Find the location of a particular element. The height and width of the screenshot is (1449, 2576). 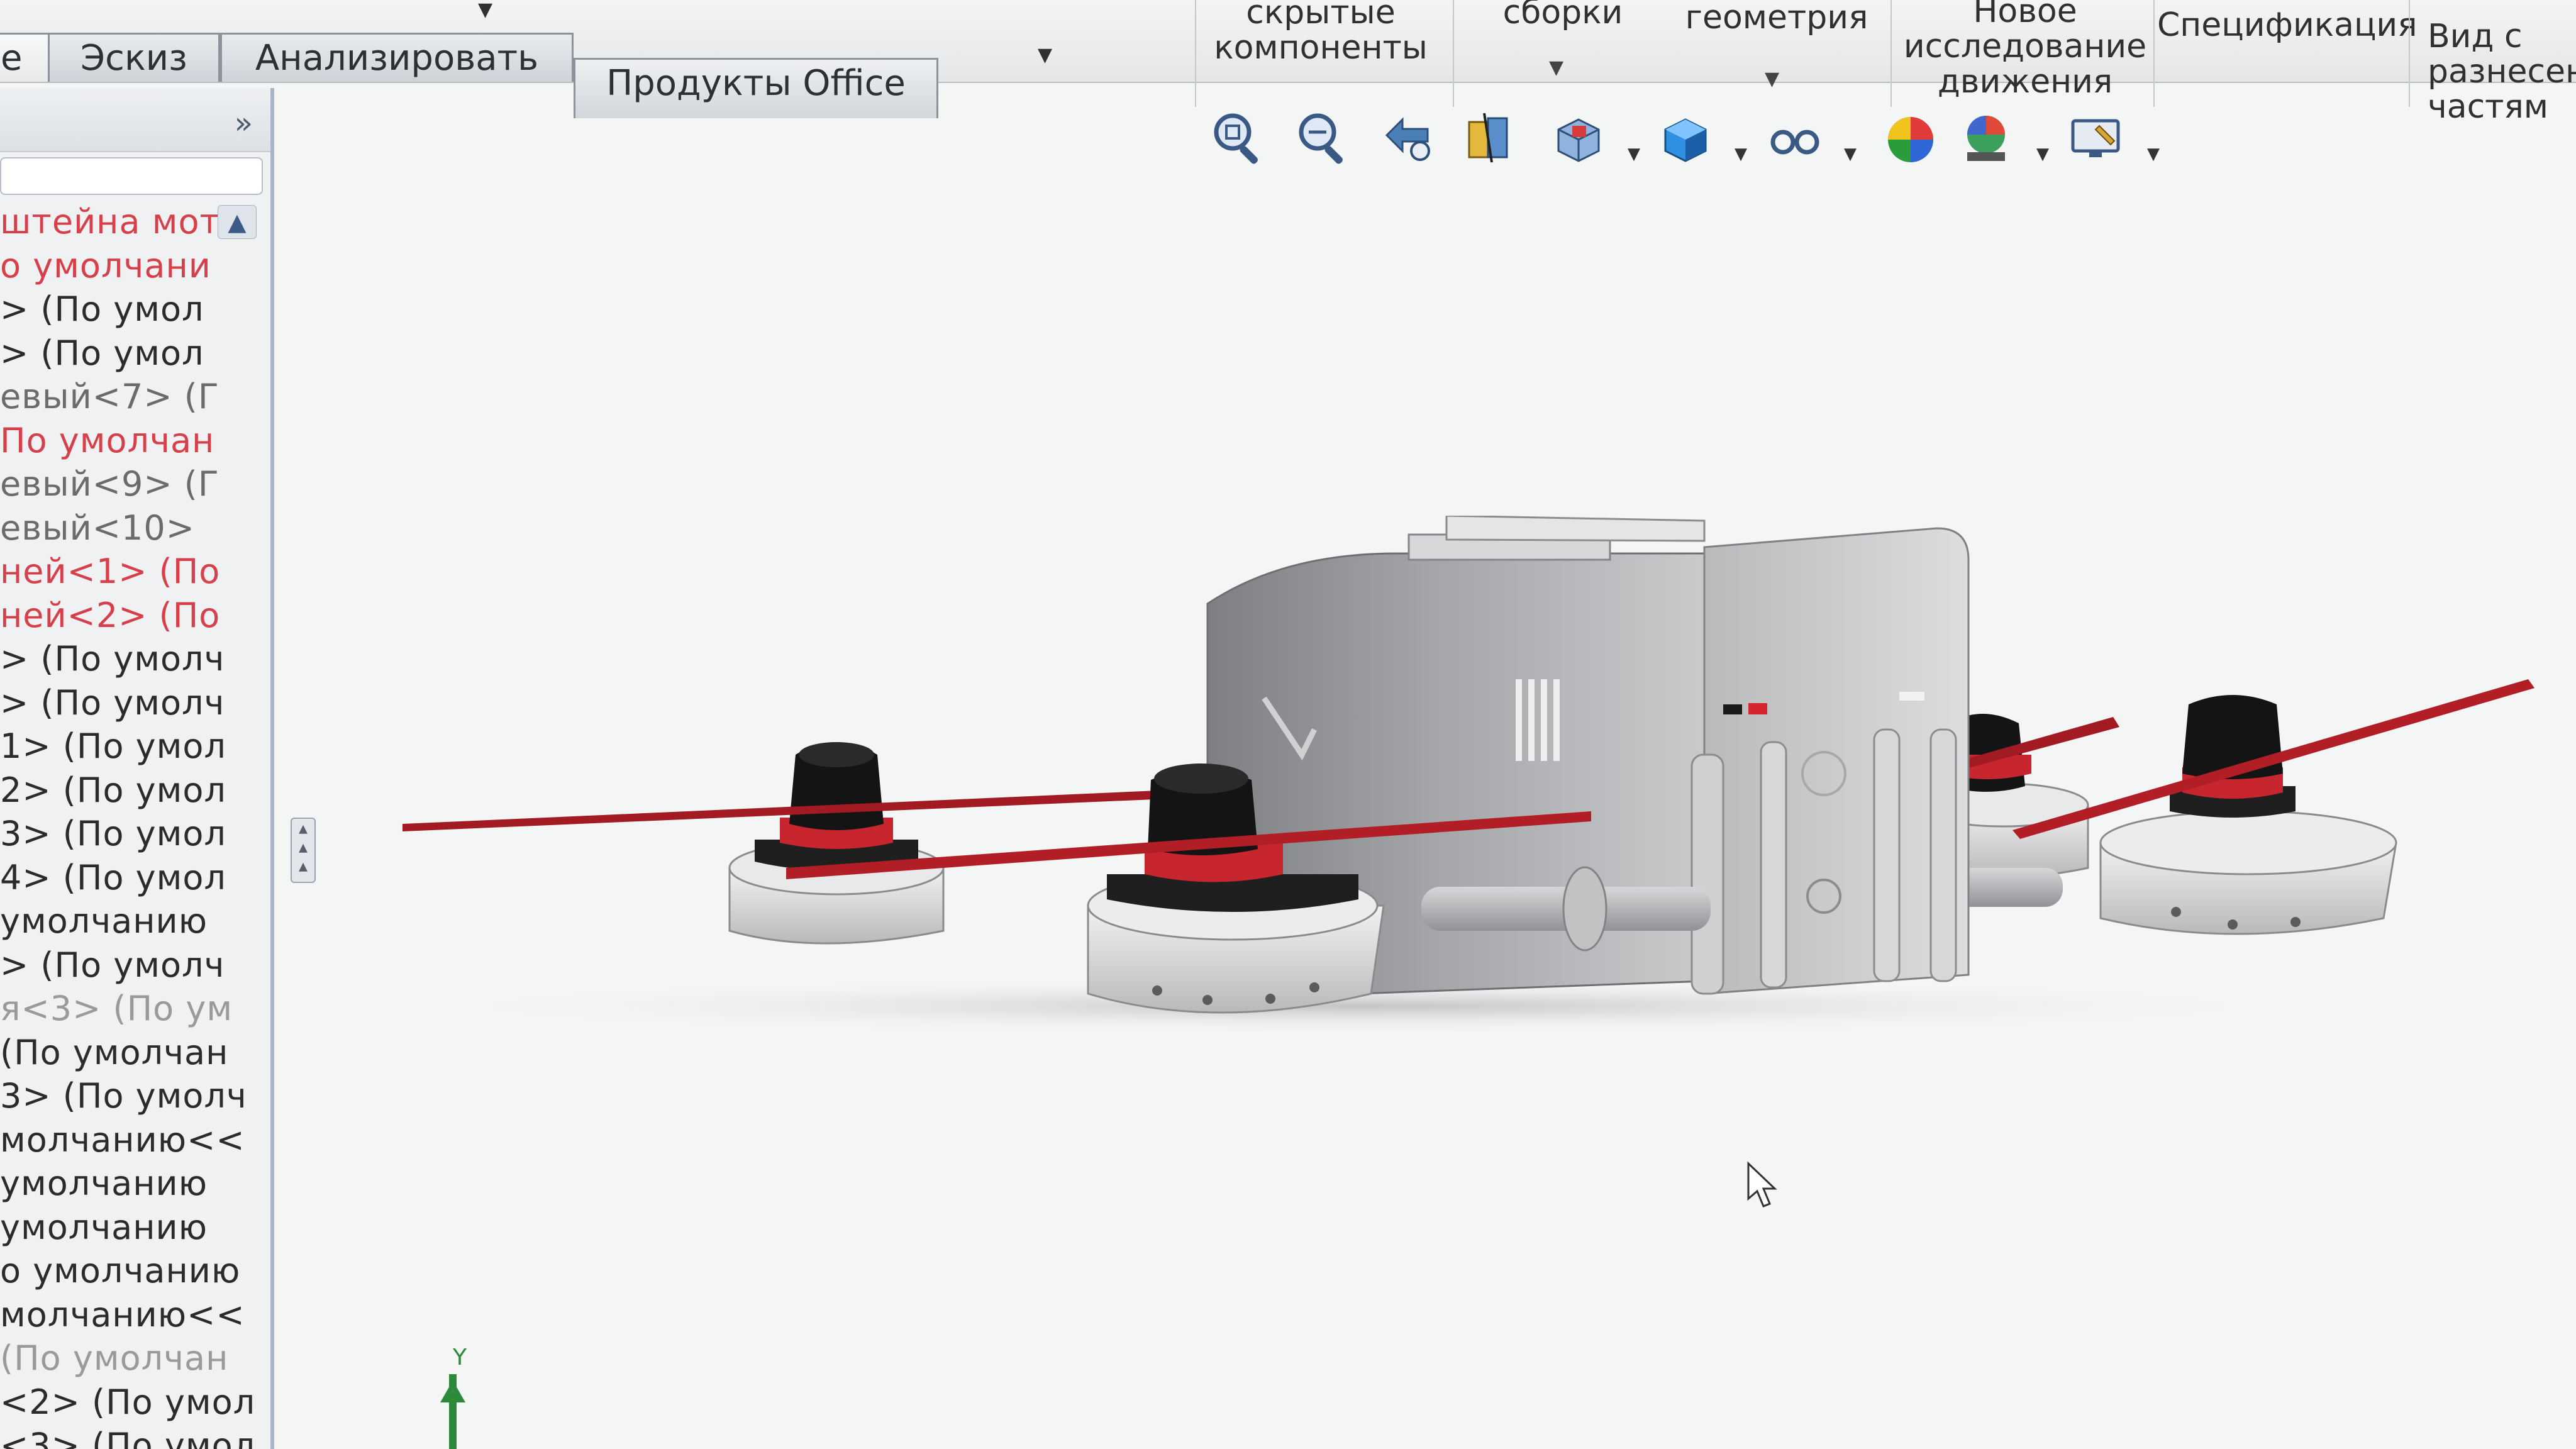

tree-item: евый<10> is located at coordinates (135, 528).